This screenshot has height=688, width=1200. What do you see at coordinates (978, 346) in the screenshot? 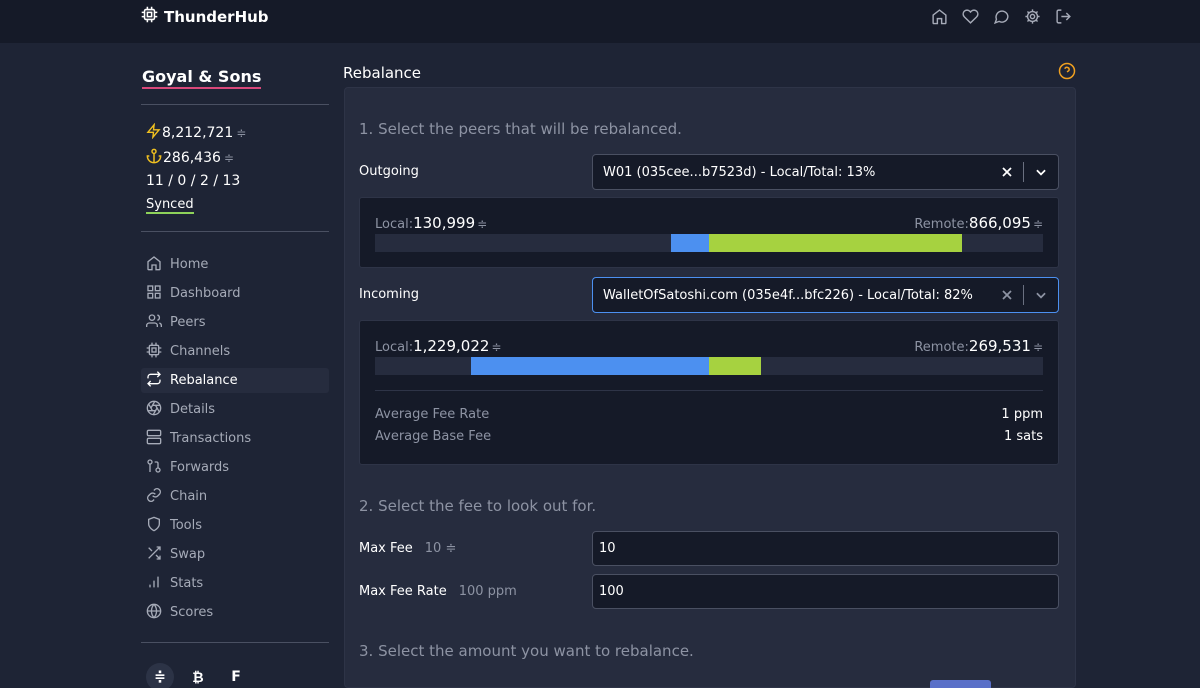
I see `incoming-remote: Remote:269,531 ≑` at bounding box center [978, 346].